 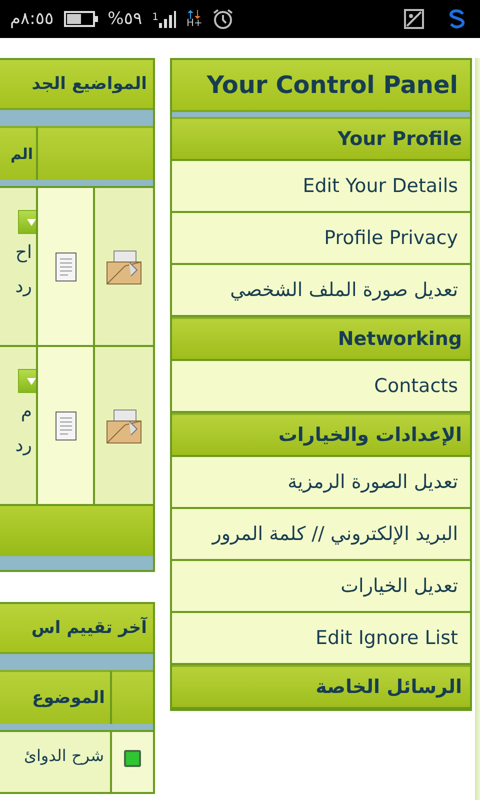 I want to click on panel-title: آخر تقييم اس, so click(x=76, y=629).